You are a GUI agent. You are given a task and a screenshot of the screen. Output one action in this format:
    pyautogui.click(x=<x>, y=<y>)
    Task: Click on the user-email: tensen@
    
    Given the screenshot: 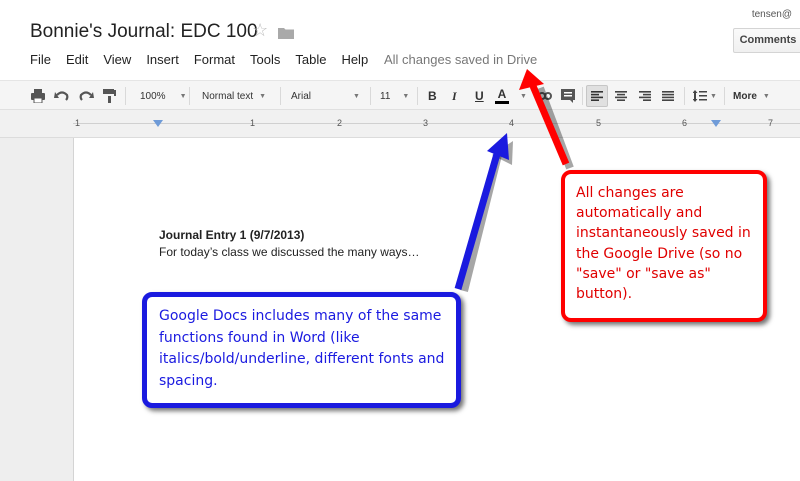 What is the action you would take?
    pyautogui.click(x=772, y=14)
    